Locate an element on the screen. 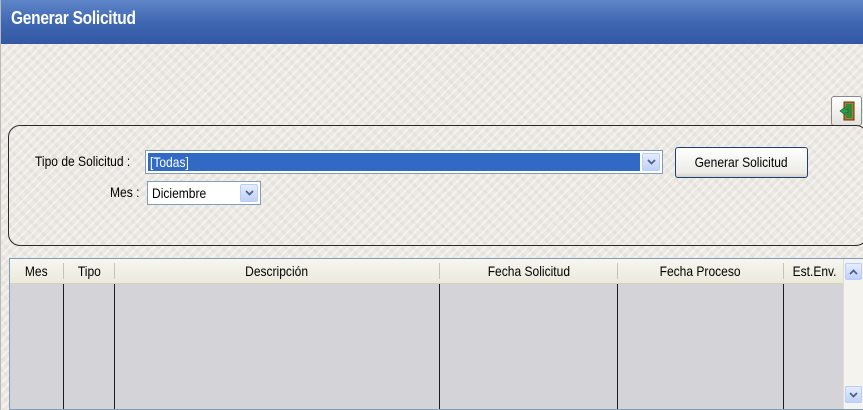  exit-door-icon is located at coordinates (846, 111).